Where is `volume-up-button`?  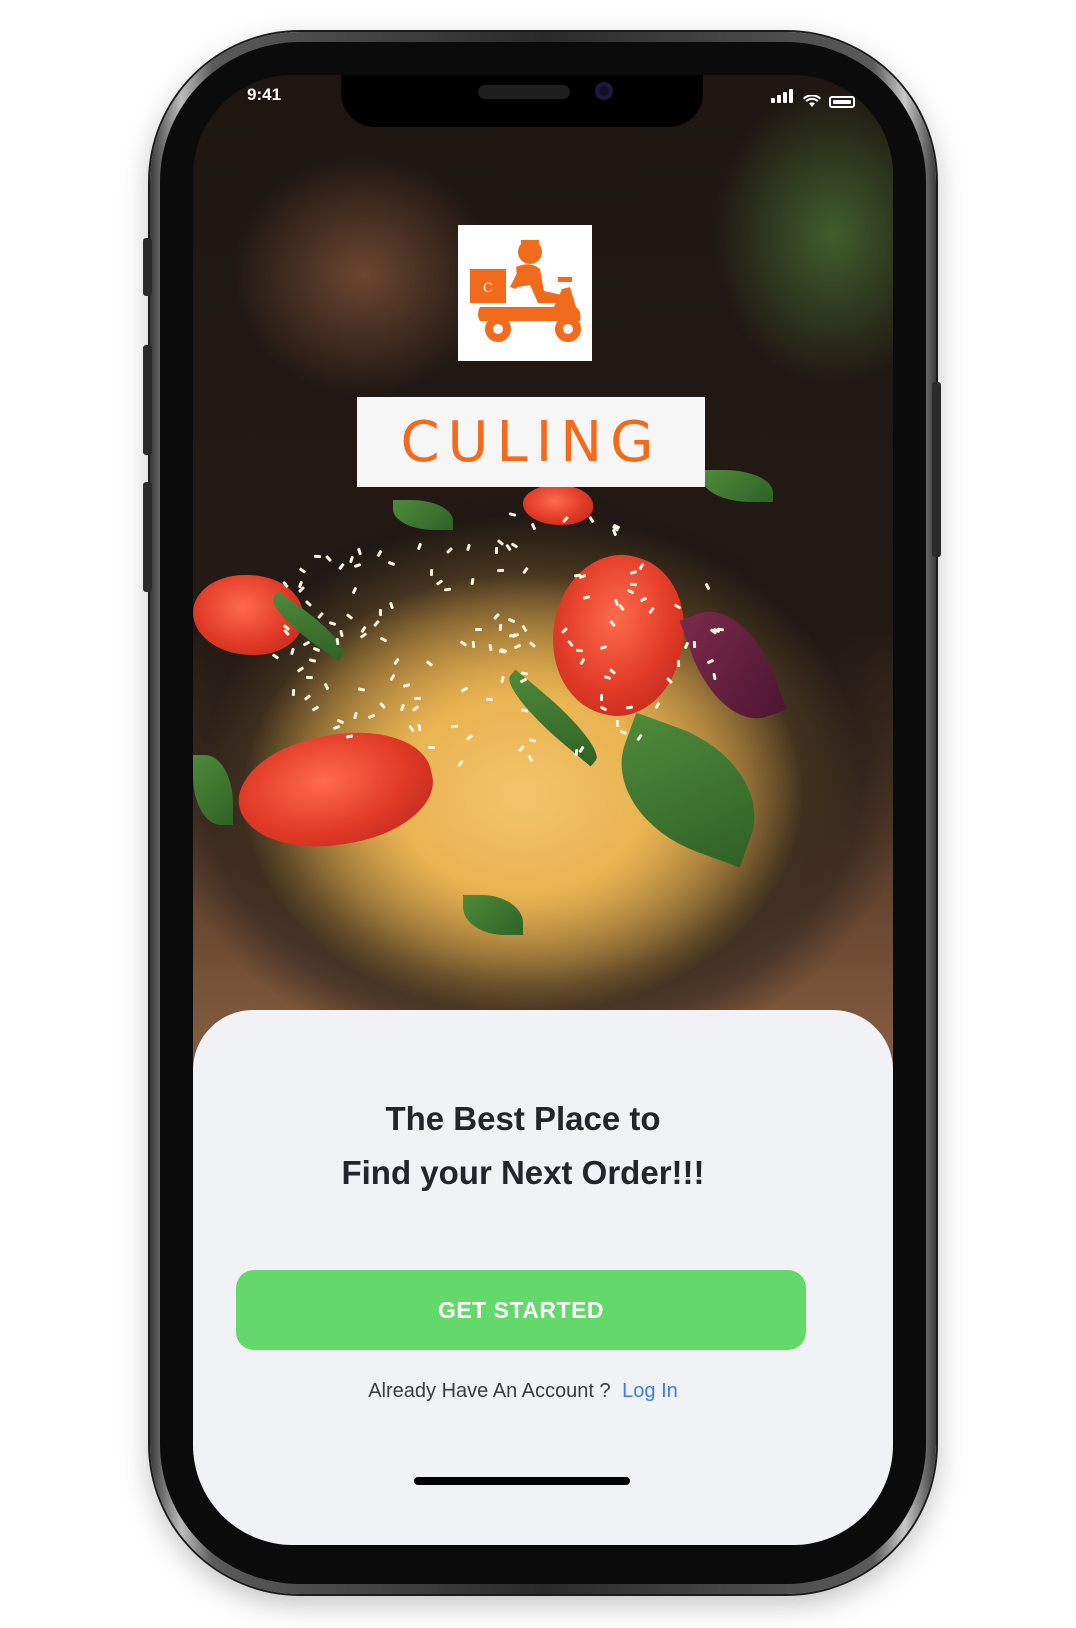
volume-up-button is located at coordinates (147, 400).